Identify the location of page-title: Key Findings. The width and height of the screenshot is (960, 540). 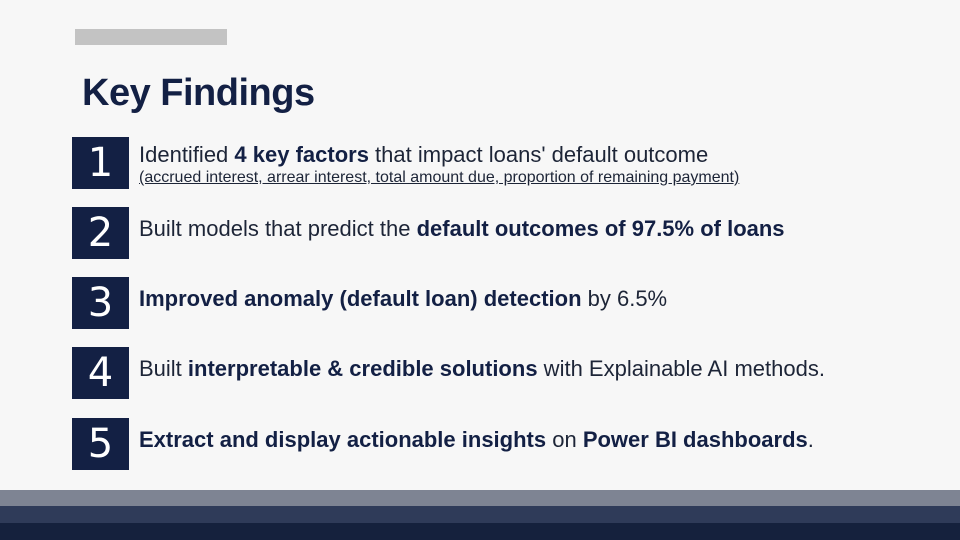
(198, 93).